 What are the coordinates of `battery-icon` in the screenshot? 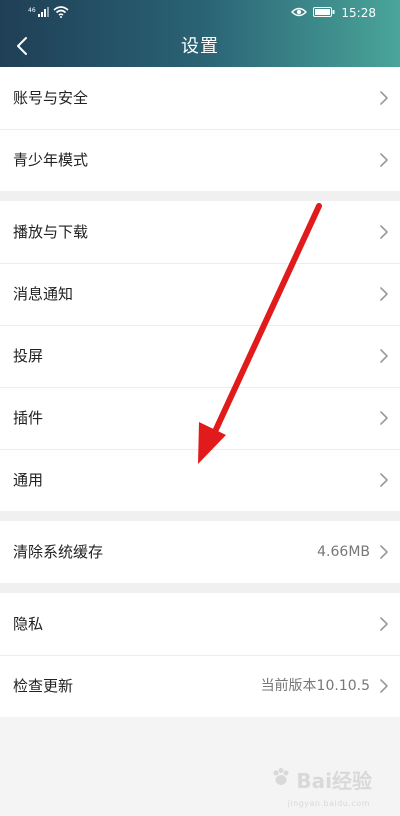 It's located at (324, 13).